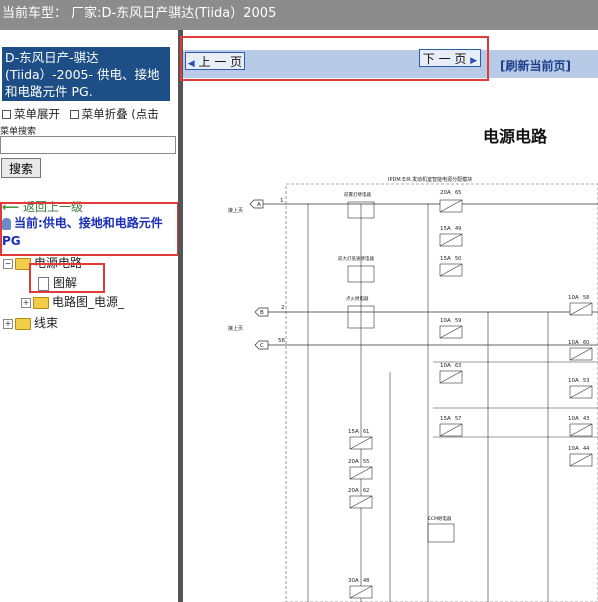 The height and width of the screenshot is (602, 598). Describe the element at coordinates (74, 114) in the screenshot. I see `collapse-icon` at that location.